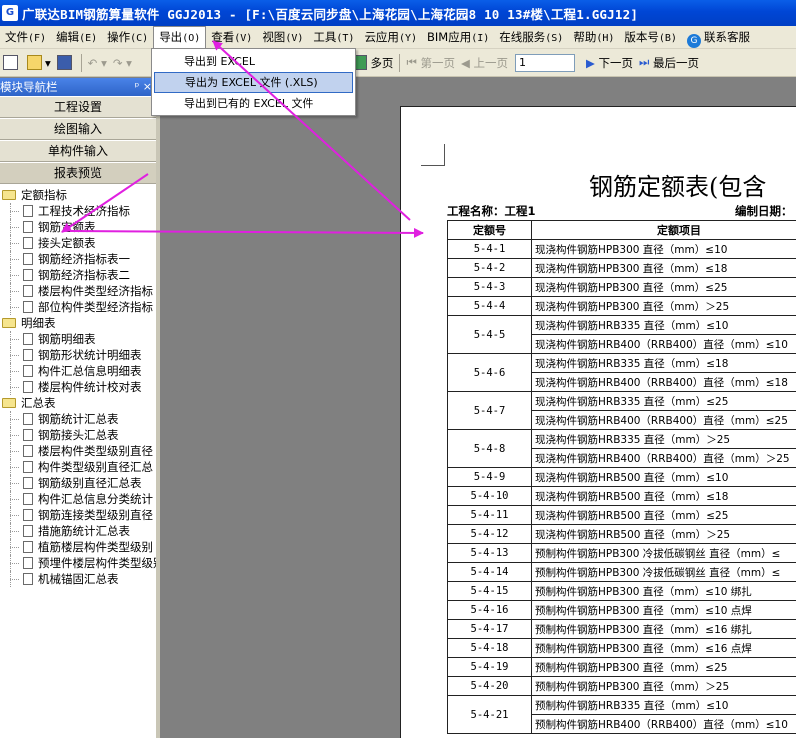 Image resolution: width=796 pixels, height=738 pixels. Describe the element at coordinates (663, 420) in the screenshot. I see `quota-item-cell: 现浇构件钢筋HRB400（RRB400）直径（mm）≤25` at that location.